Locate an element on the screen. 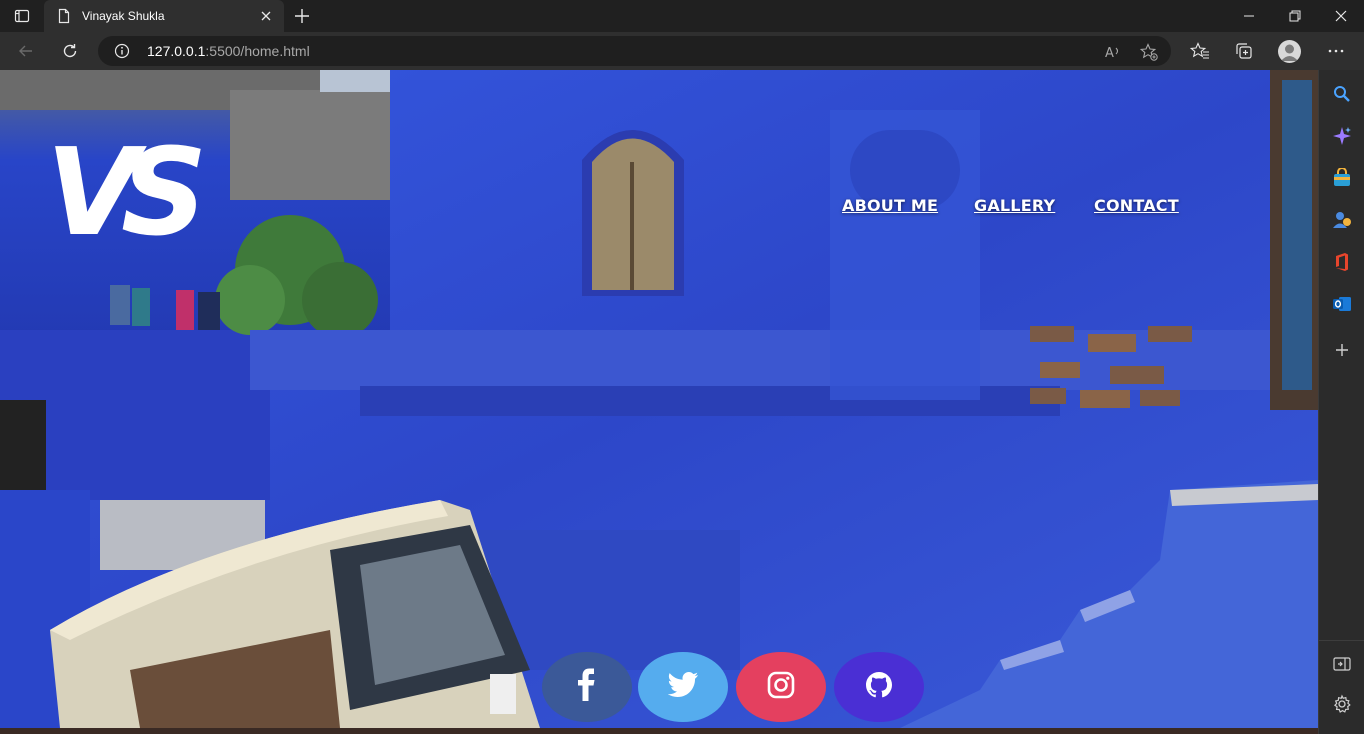  twitter-icon is located at coordinates (682, 687).